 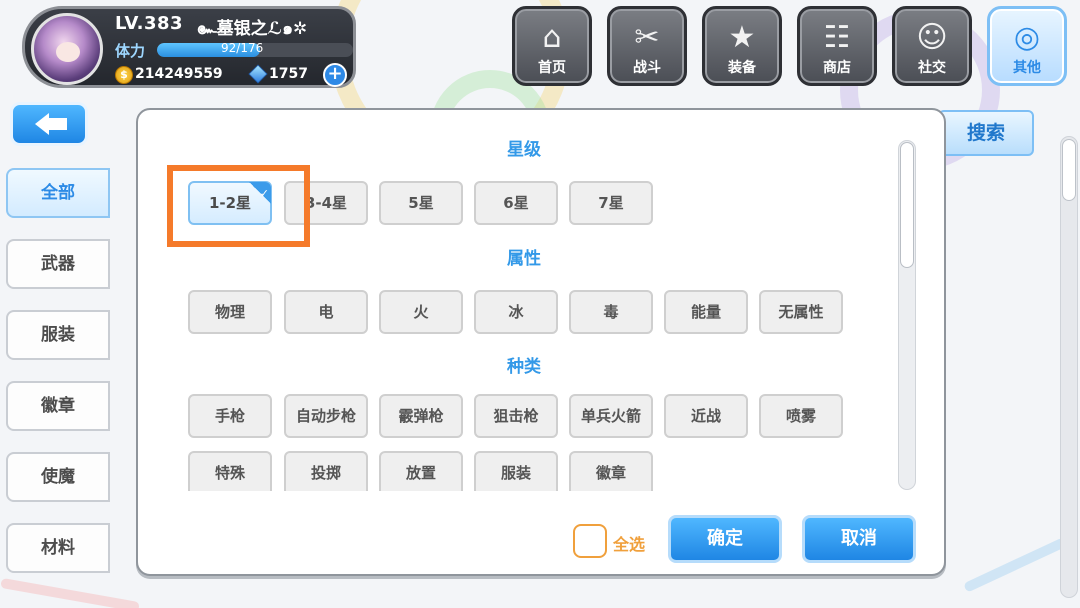 What do you see at coordinates (837, 68) in the screenshot?
I see `nav-label: 商店` at bounding box center [837, 68].